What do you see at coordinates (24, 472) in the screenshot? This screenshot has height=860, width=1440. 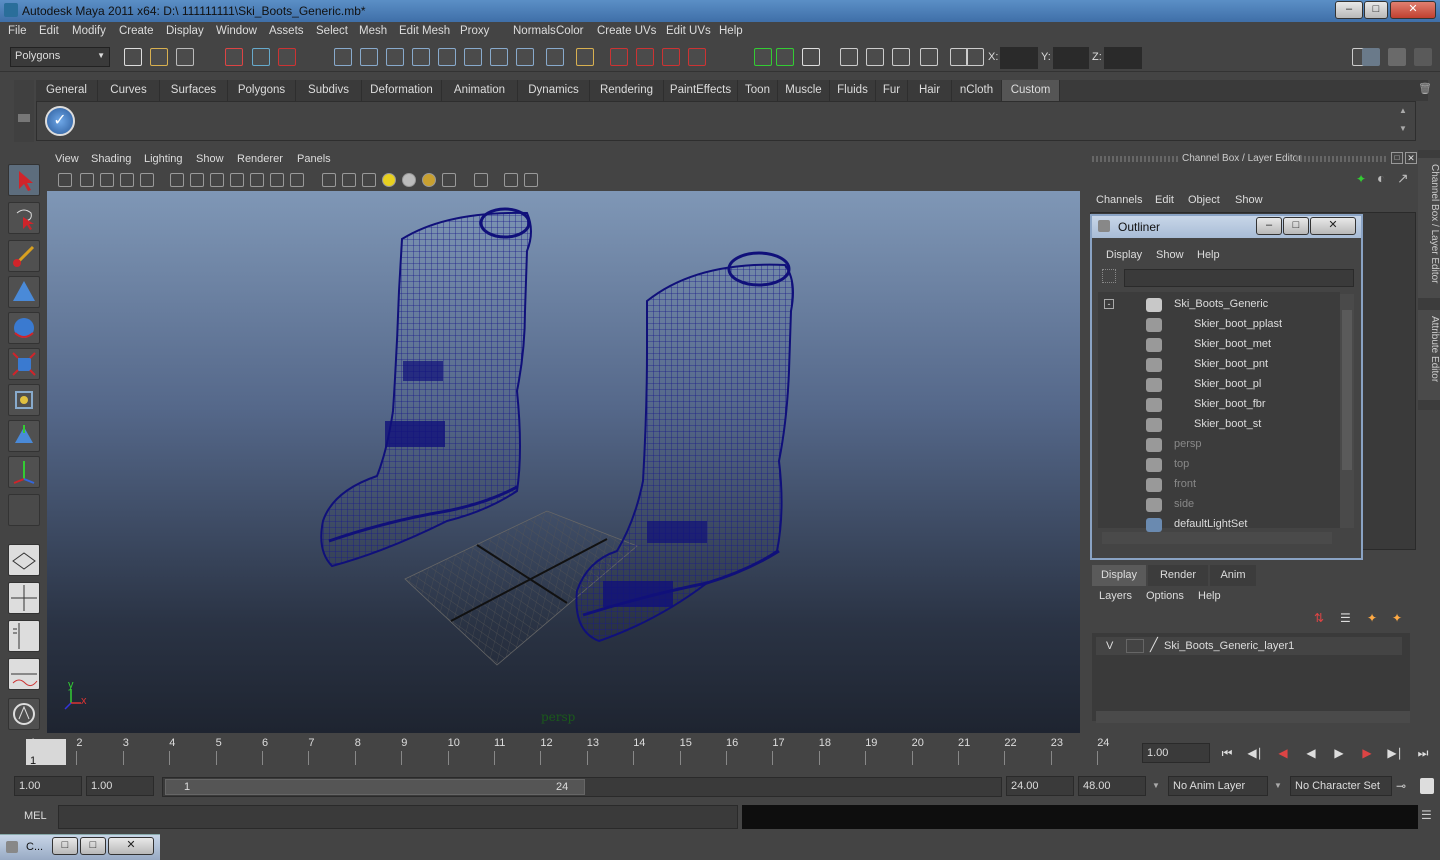 I see `show-manipulator-icon` at bounding box center [24, 472].